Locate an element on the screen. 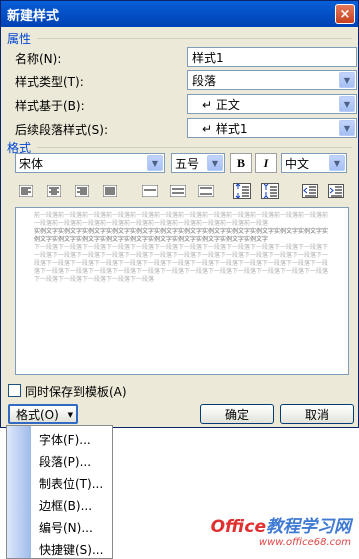 Image resolution: width=359 pixels, height=559 pixels. next-style-value: ↵ 样式1 is located at coordinates (225, 128).